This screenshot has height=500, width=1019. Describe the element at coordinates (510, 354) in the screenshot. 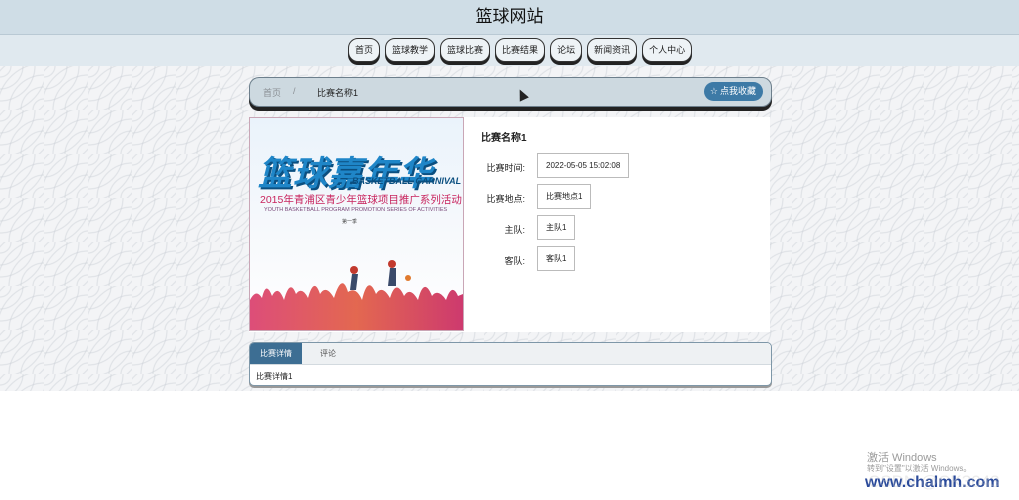

I see `tab-header: 比赛详情 评论` at that location.